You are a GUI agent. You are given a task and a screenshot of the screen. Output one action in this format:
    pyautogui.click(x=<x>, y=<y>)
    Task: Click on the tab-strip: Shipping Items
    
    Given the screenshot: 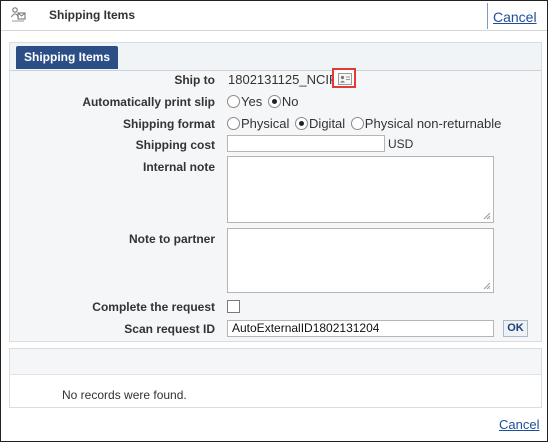 What is the action you would take?
    pyautogui.click(x=275, y=57)
    